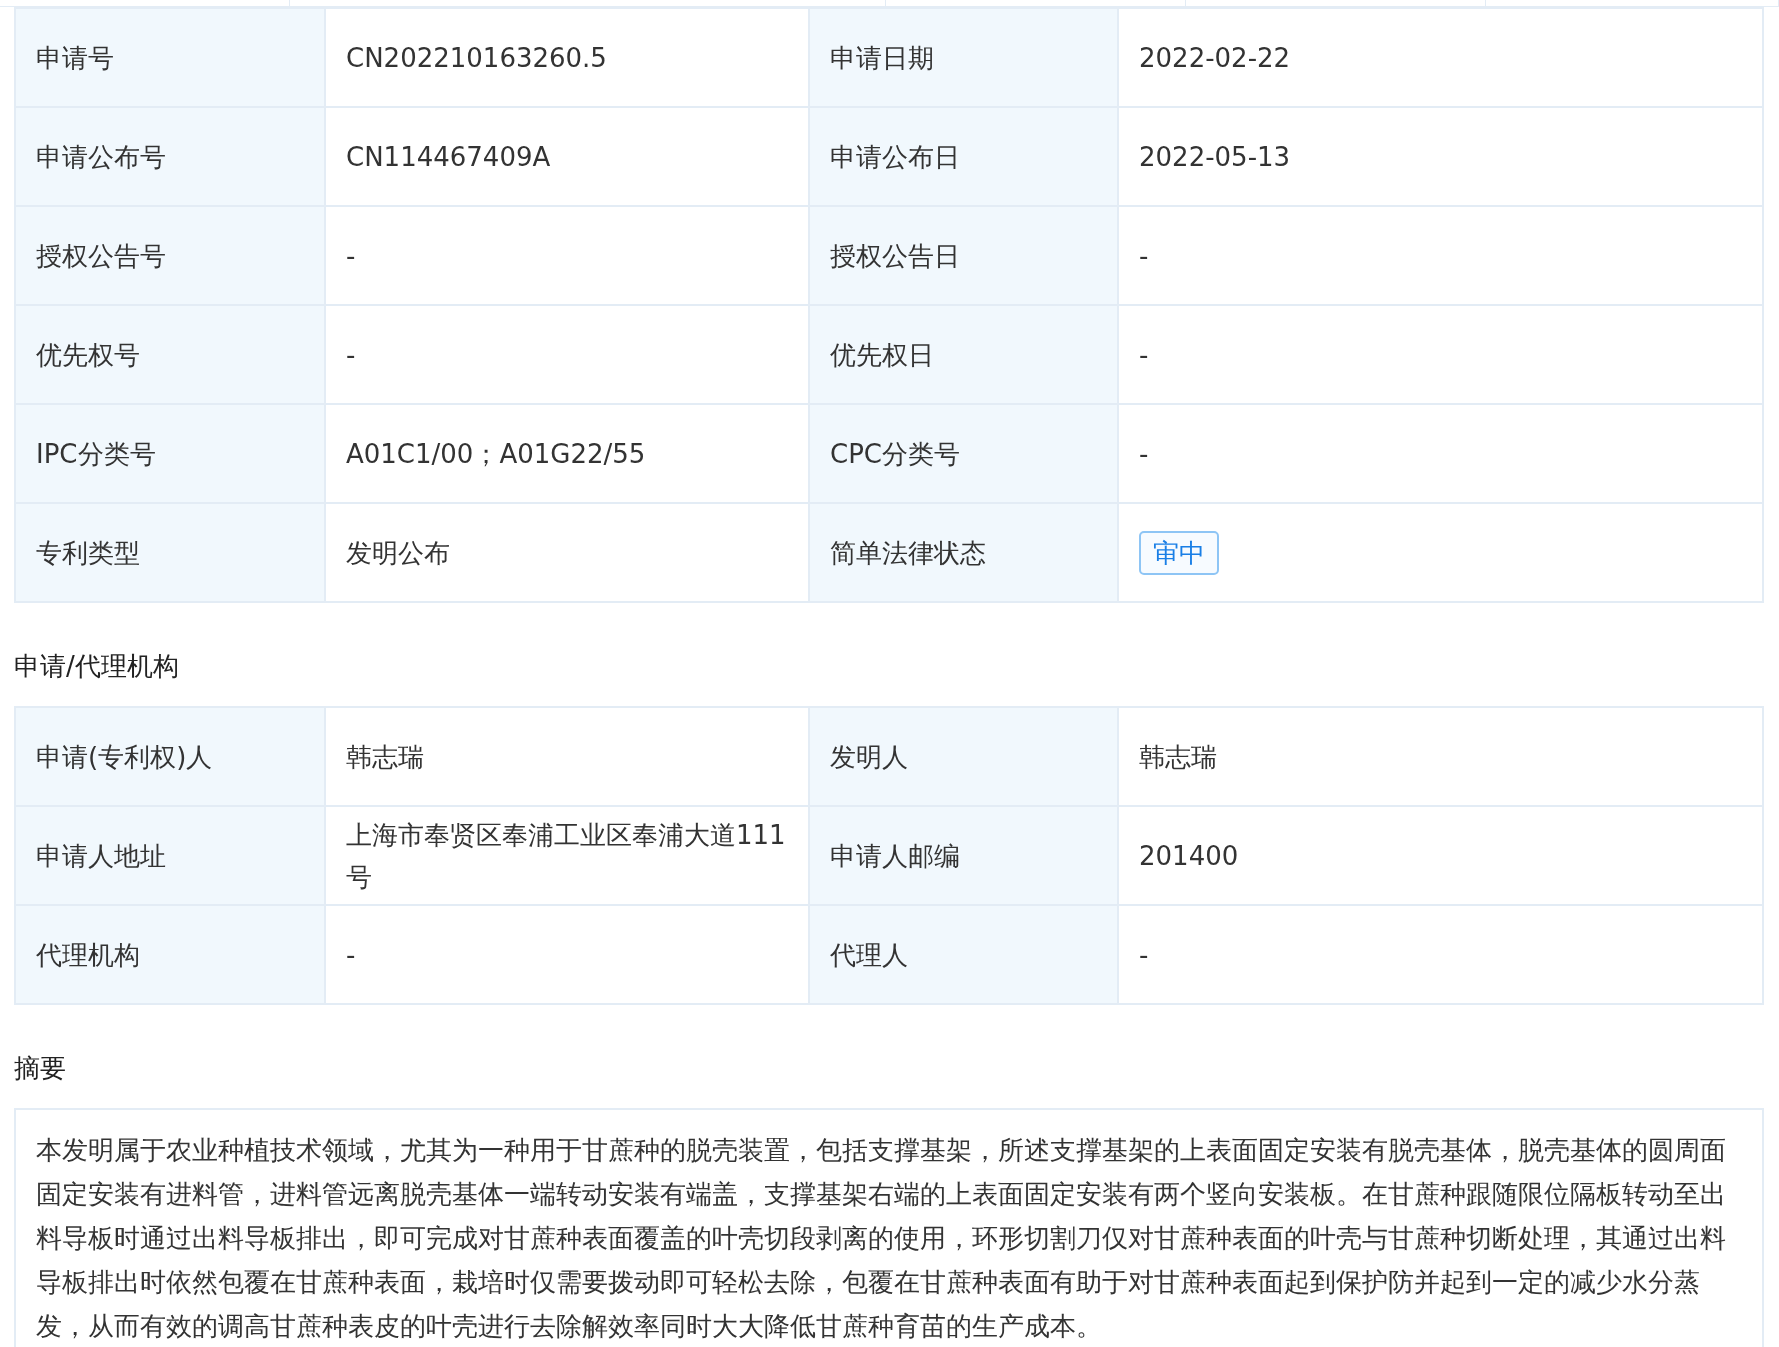 This screenshot has height=1347, width=1779. Describe the element at coordinates (170, 453) in the screenshot. I see `field-label: IPC分类号` at that location.